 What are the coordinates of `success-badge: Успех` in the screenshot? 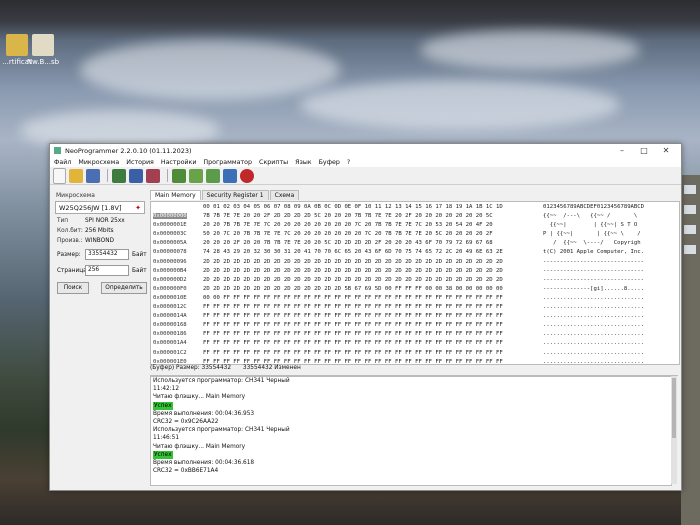 It's located at (163, 454).